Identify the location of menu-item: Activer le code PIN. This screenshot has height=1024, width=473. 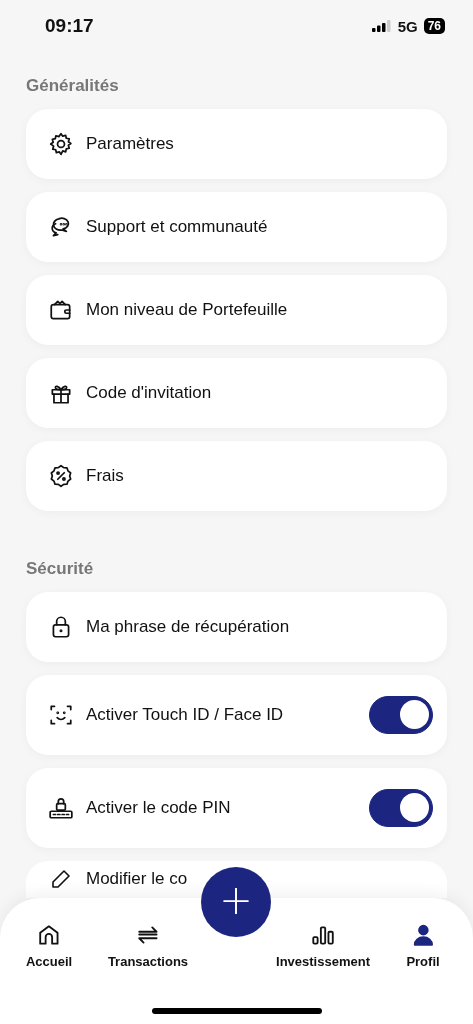
(236, 808).